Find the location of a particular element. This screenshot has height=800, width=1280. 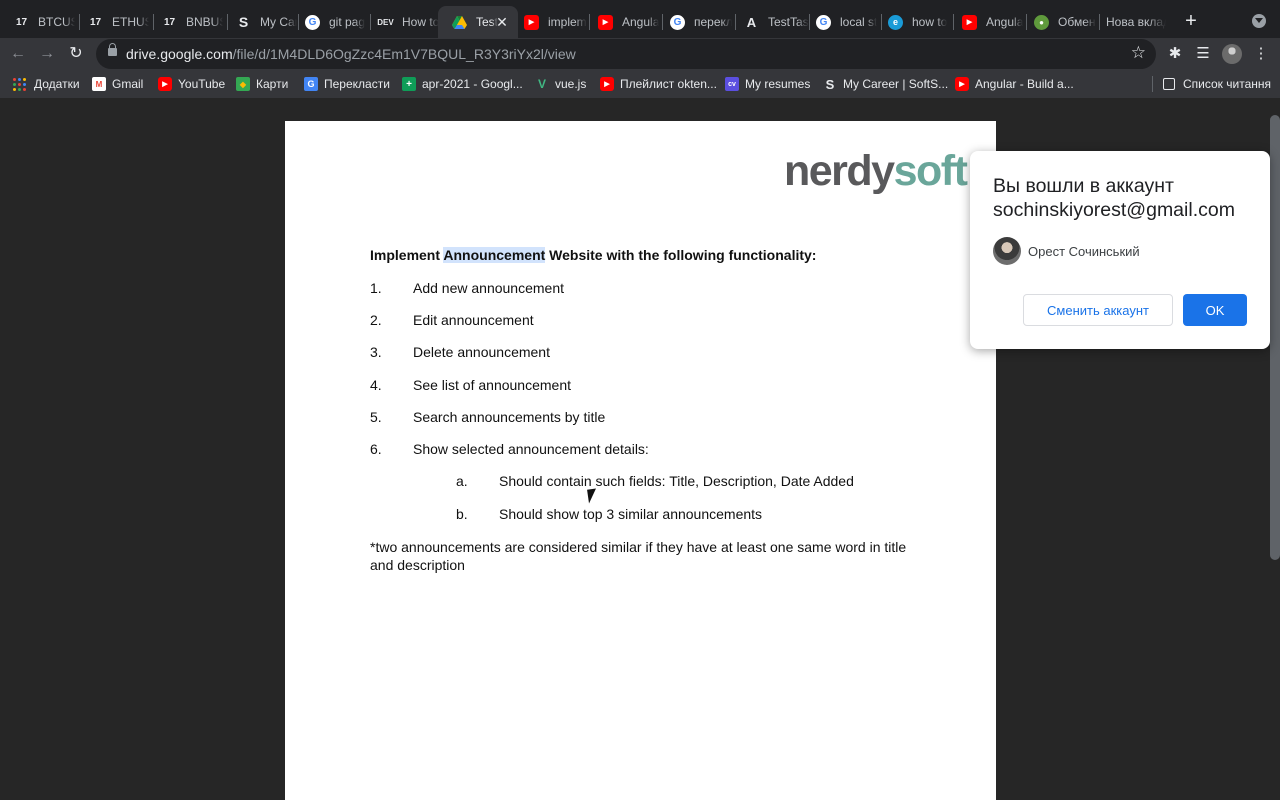

tab-how-to: e how to is located at coordinates (913, 22).